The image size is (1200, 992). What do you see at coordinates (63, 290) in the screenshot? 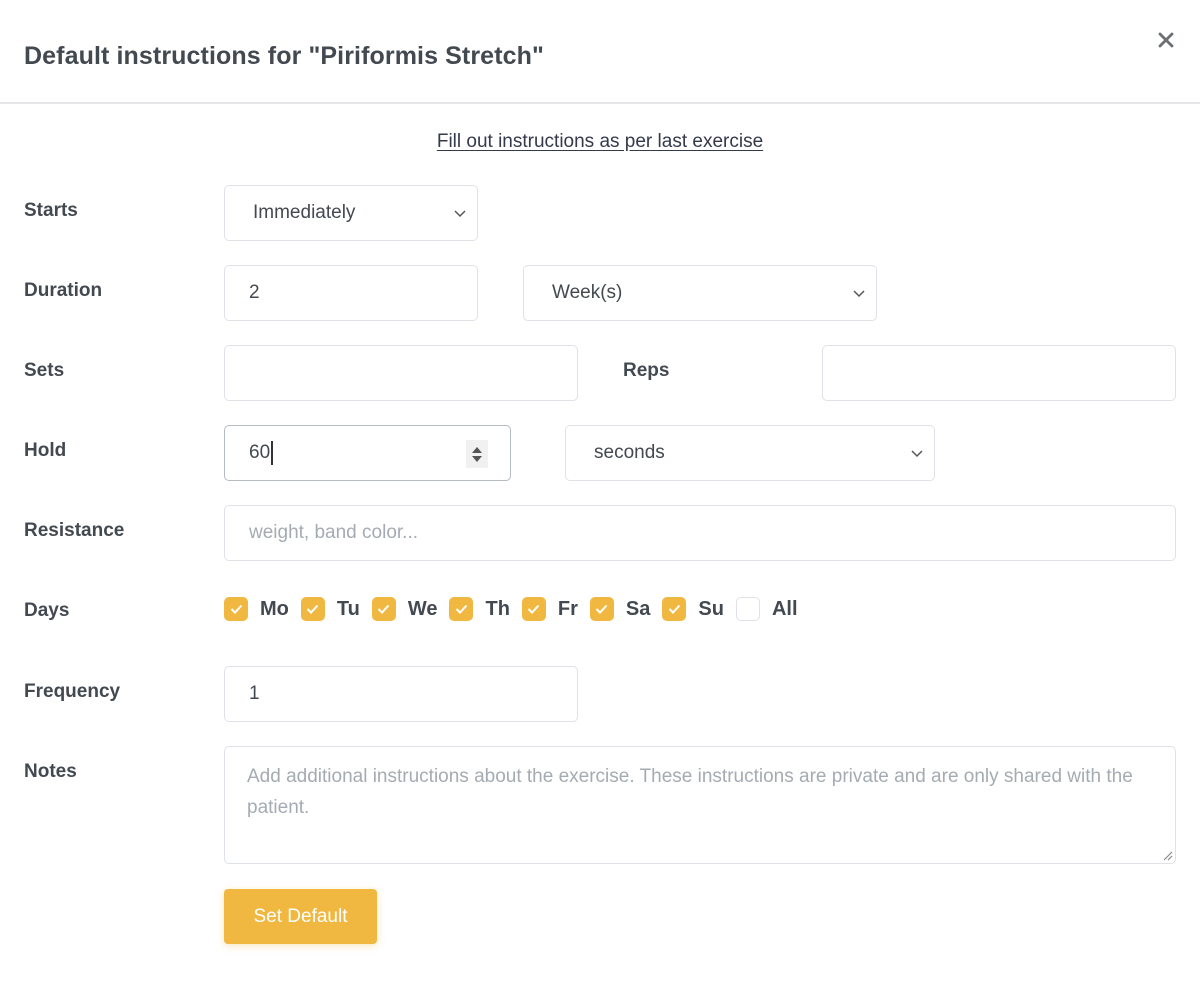
I see `duration-label: Duration` at bounding box center [63, 290].